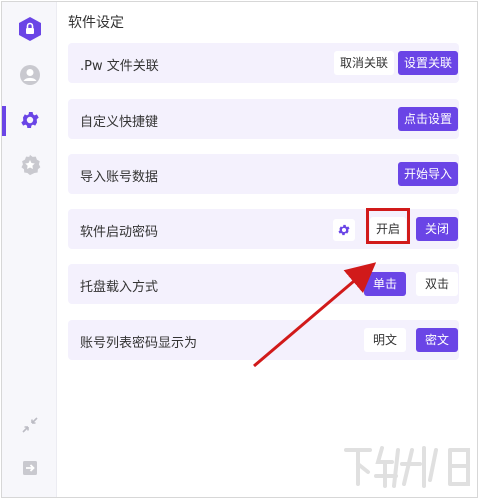 This screenshot has width=481, height=501. I want to click on associate-button: 设置关联, so click(428, 63).